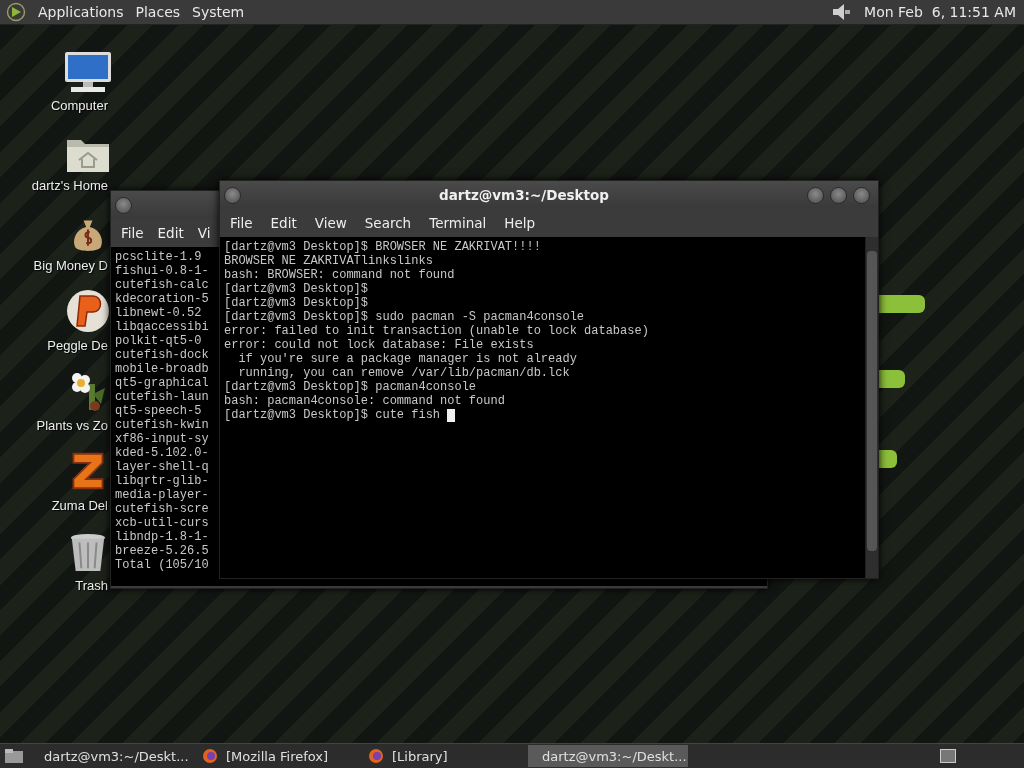 Image resolution: width=1024 pixels, height=768 pixels. Describe the element at coordinates (328, 261) in the screenshot. I see `terminal-line: BROWSER NE ZAKRIVATlinkslinks` at that location.